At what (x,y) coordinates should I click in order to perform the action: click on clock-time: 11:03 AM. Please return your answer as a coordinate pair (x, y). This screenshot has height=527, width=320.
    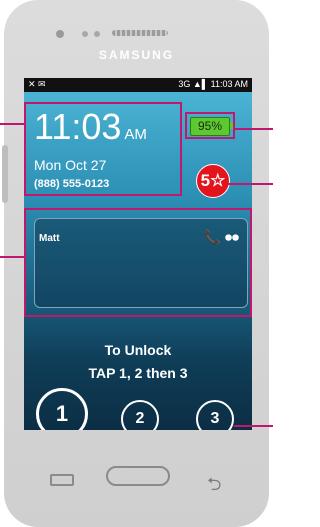
    Looking at the image, I should click on (90, 126).